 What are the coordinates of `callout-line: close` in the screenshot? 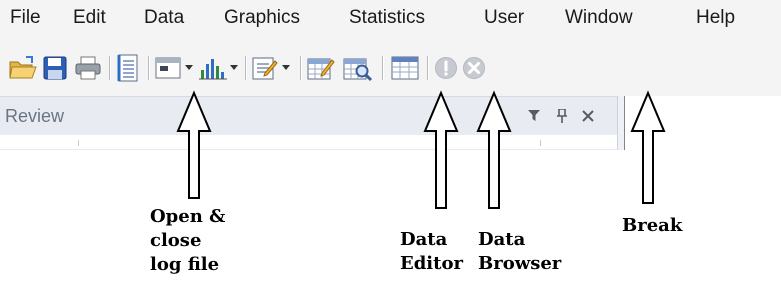 It's located at (176, 240).